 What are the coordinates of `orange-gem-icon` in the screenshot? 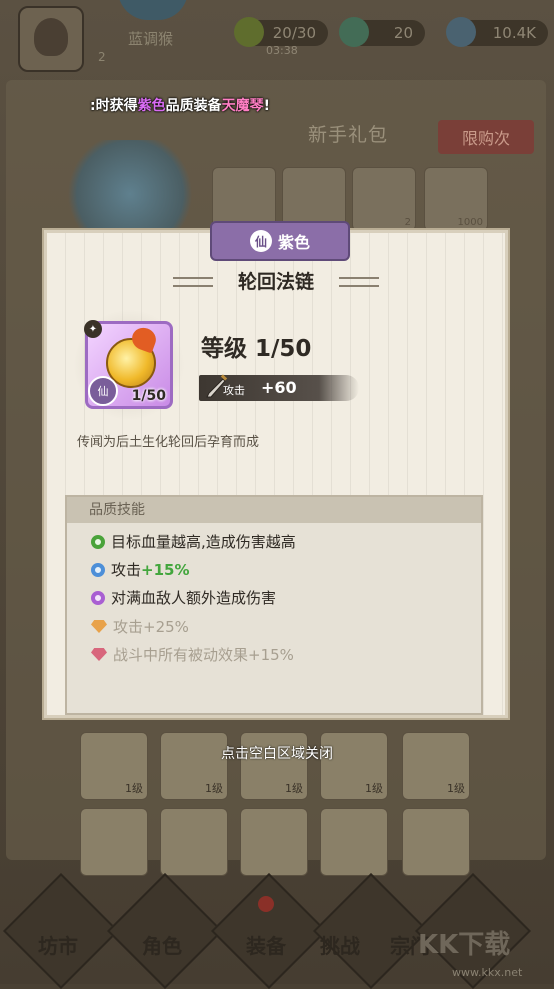 It's located at (99, 626).